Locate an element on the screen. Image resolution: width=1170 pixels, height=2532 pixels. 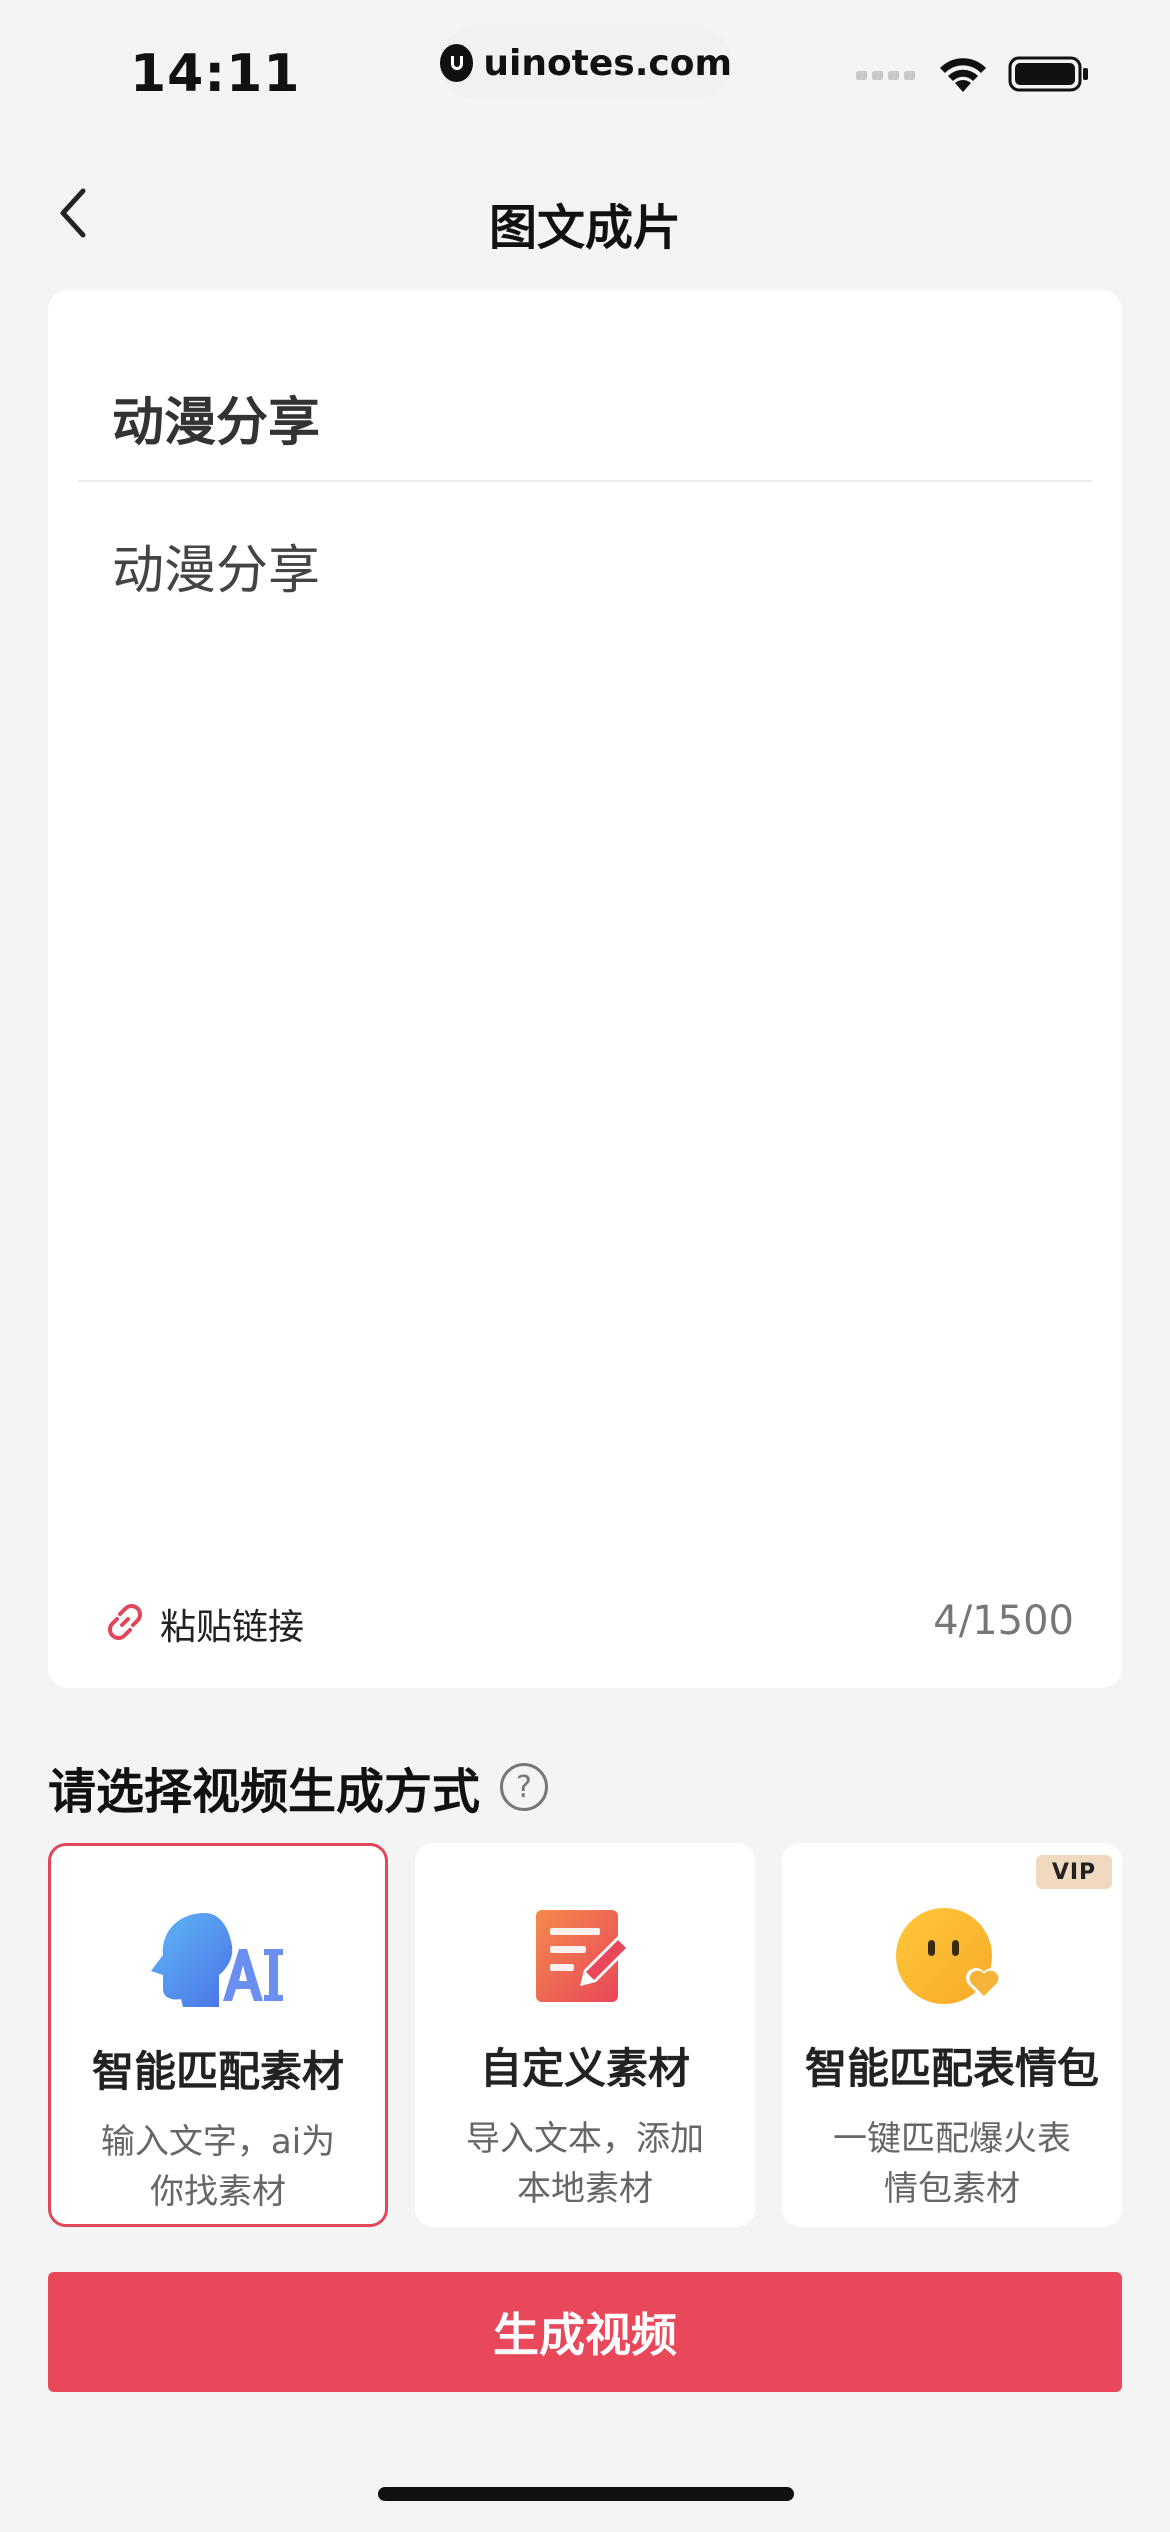
option-desc: 输入文字，ai为你找素材 is located at coordinates (218, 2167).